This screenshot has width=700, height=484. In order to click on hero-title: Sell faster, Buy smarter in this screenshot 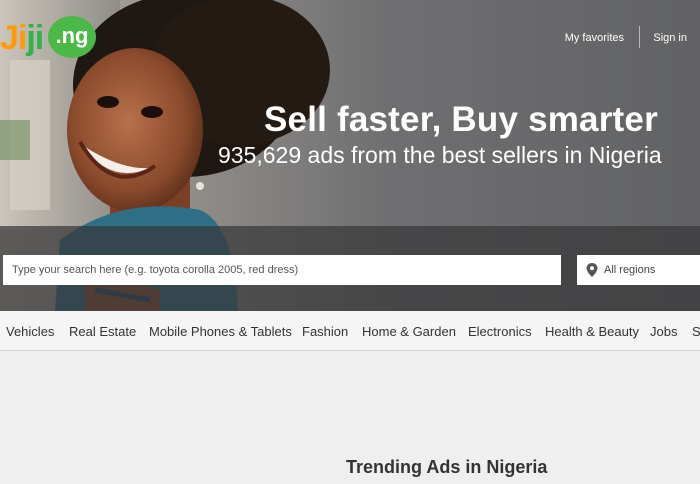, I will do `click(461, 119)`.